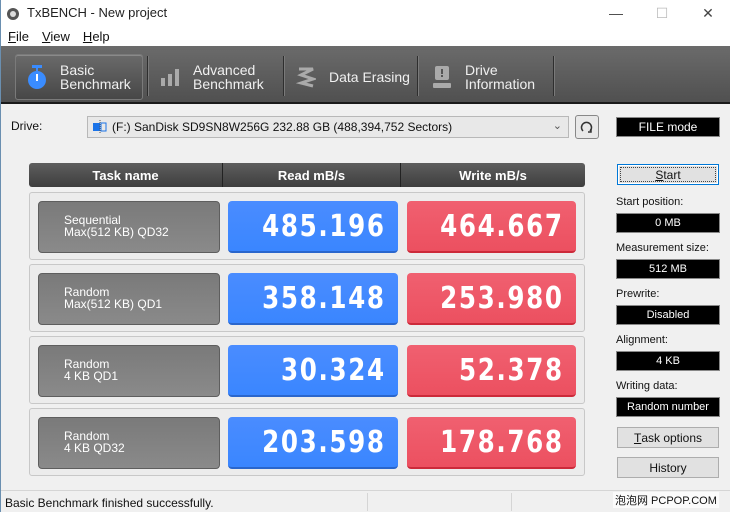  Describe the element at coordinates (659, 174) in the screenshot. I see `start-mnemonic: S` at that location.